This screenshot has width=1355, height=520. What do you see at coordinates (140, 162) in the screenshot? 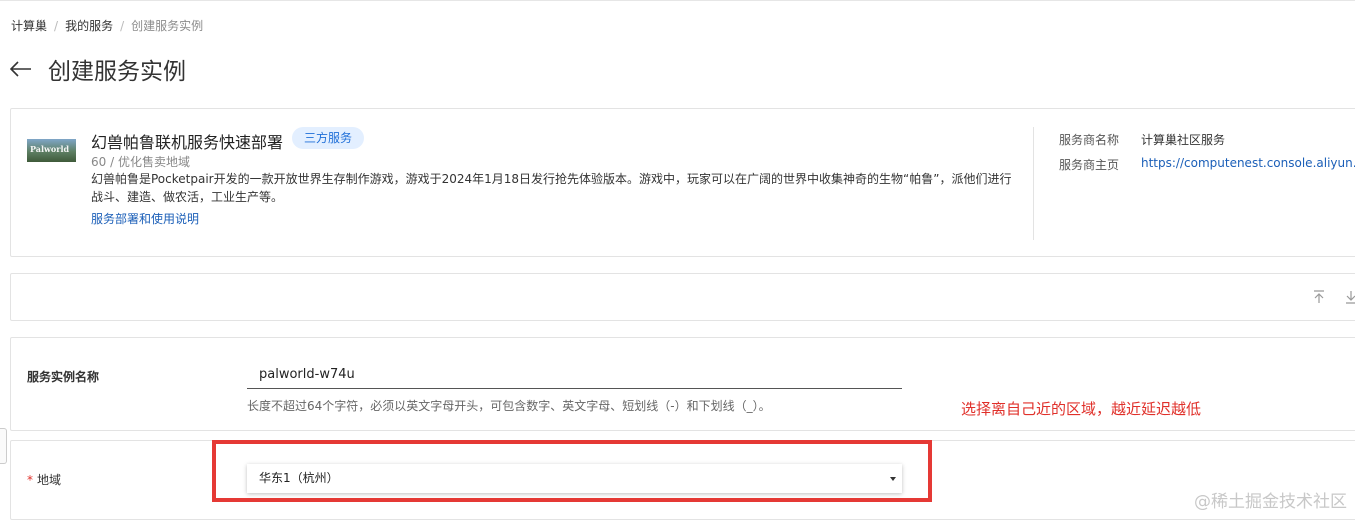
I see `service-subtitle: 60 / 优化售卖地域` at bounding box center [140, 162].